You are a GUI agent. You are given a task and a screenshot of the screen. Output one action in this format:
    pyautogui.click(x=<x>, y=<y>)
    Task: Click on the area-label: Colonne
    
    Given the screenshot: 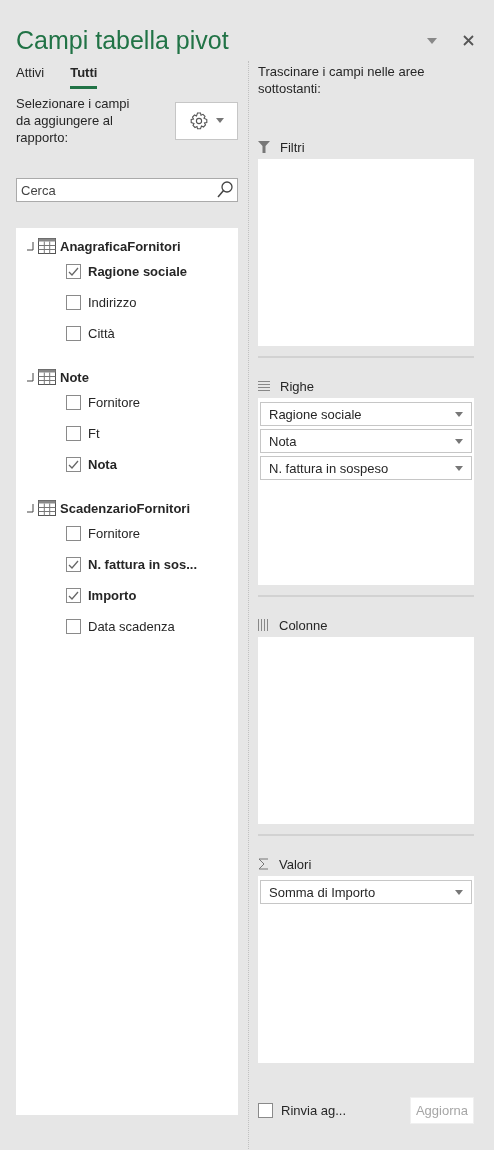 What is the action you would take?
    pyautogui.click(x=303, y=625)
    